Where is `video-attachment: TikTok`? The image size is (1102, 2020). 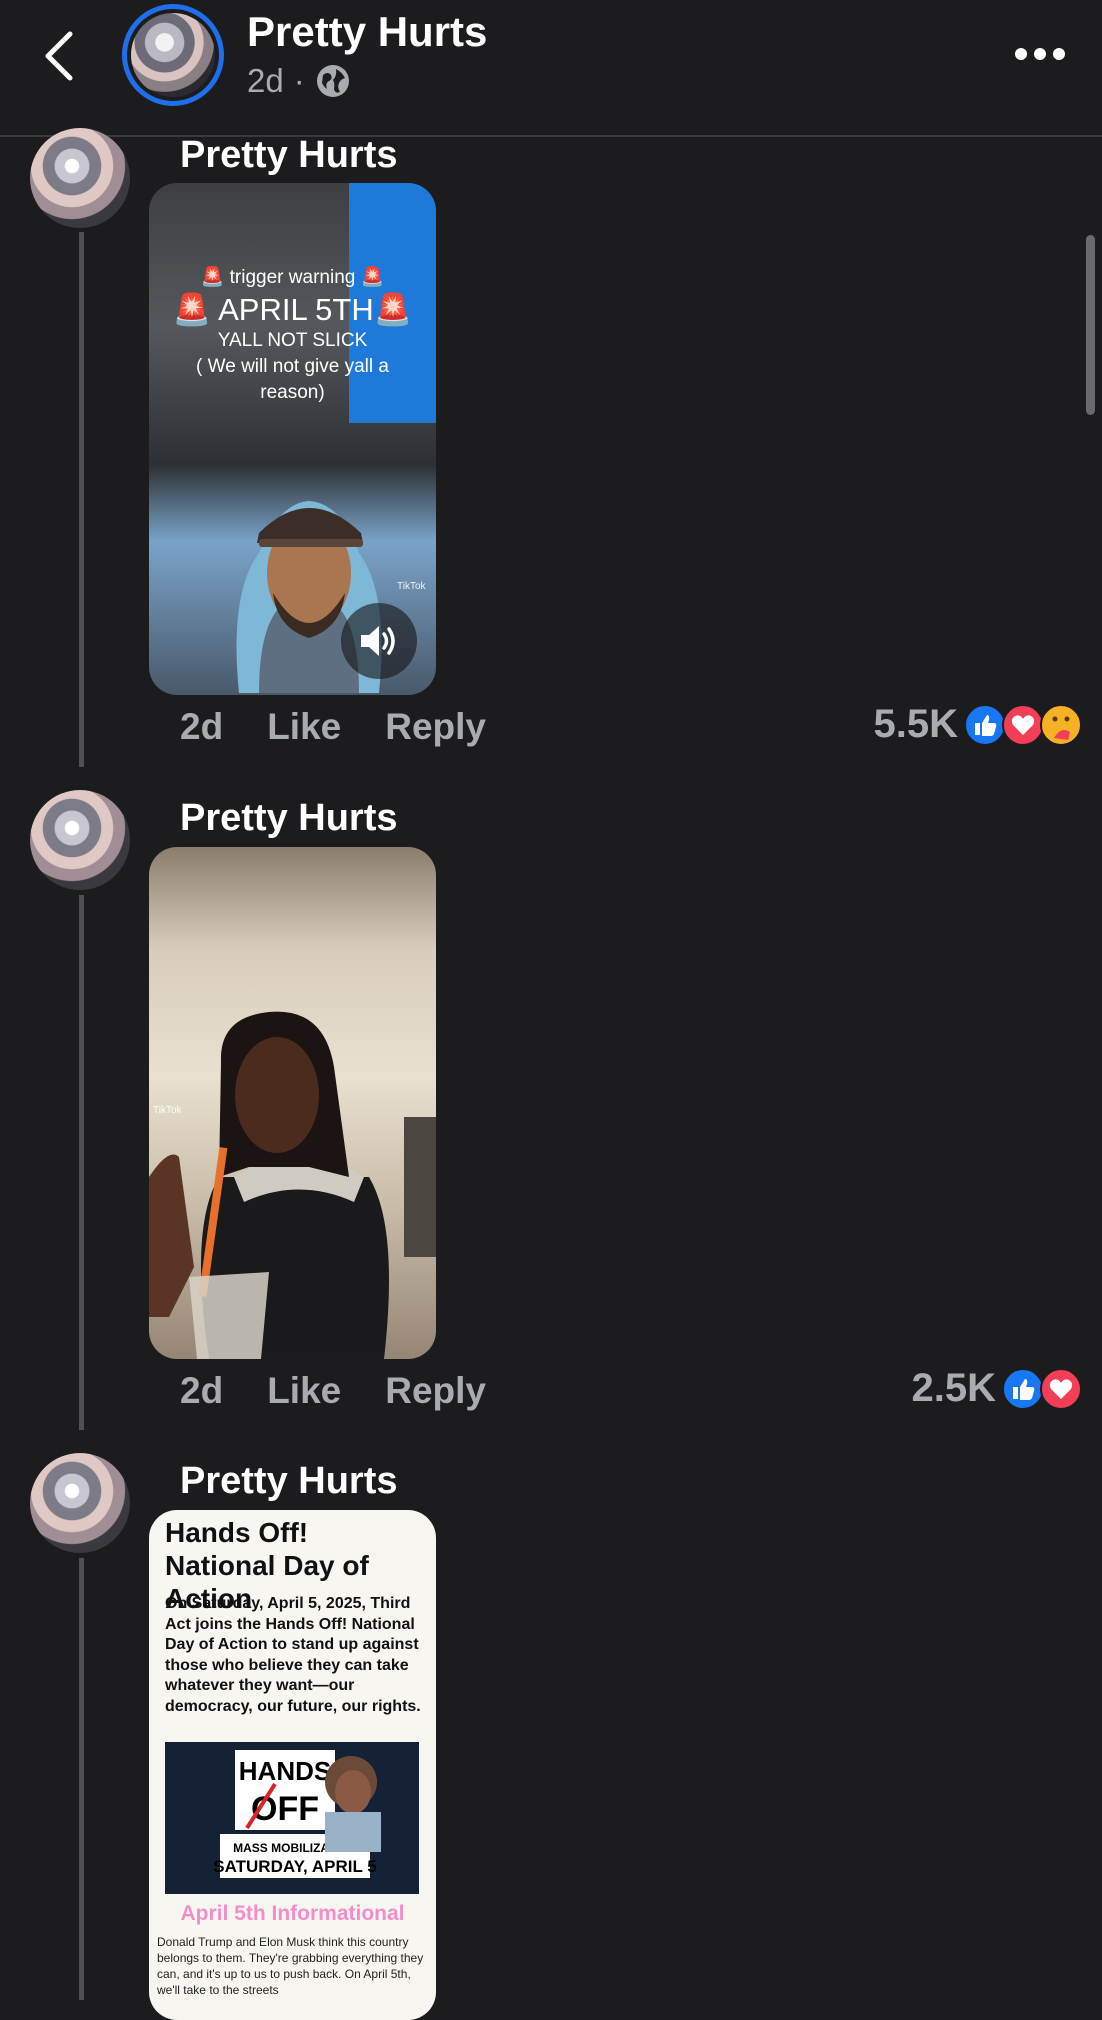 video-attachment: TikTok is located at coordinates (292, 1103).